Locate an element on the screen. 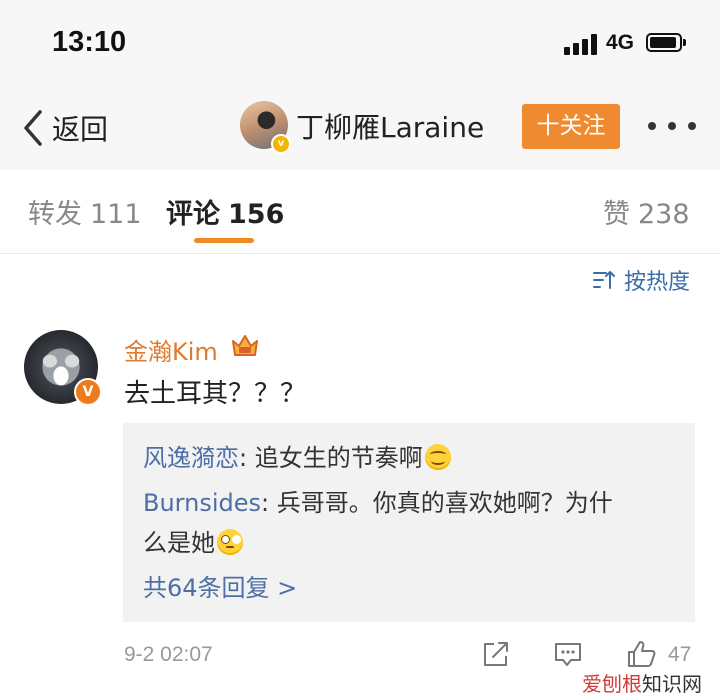  more-menu-icon is located at coordinates (672, 126).